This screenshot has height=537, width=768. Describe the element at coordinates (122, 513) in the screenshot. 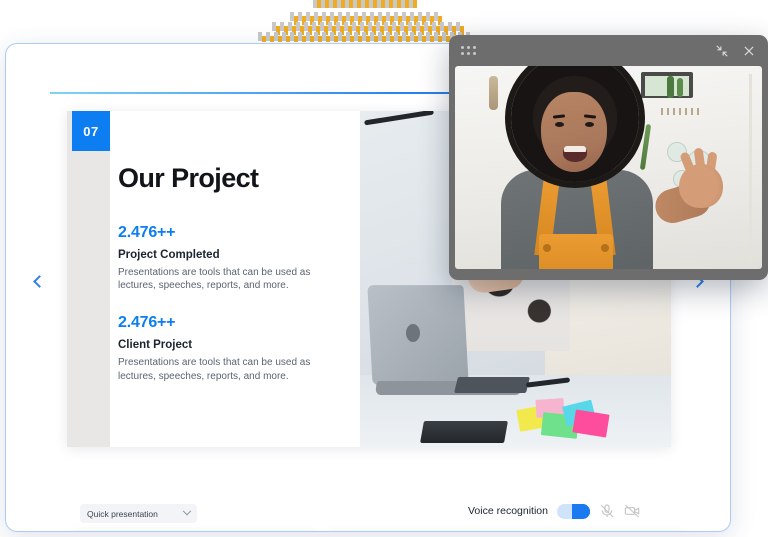

I see `presentation-mode-label: Quick presentation` at that location.